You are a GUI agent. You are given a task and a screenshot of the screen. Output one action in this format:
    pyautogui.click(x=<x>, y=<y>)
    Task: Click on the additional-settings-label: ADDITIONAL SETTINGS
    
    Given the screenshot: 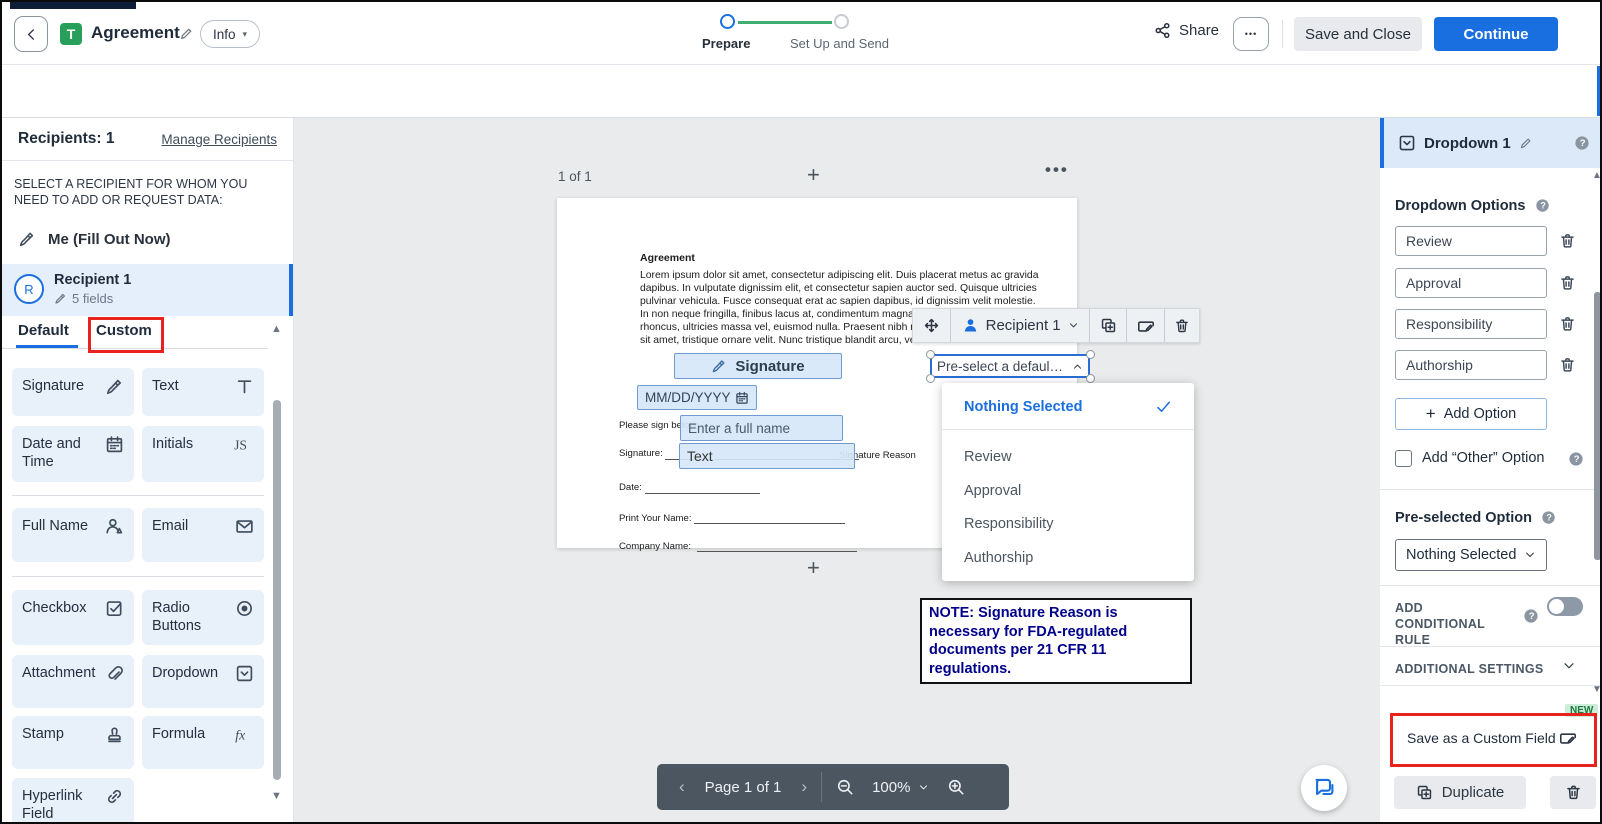 What is the action you would take?
    pyautogui.click(x=1469, y=669)
    